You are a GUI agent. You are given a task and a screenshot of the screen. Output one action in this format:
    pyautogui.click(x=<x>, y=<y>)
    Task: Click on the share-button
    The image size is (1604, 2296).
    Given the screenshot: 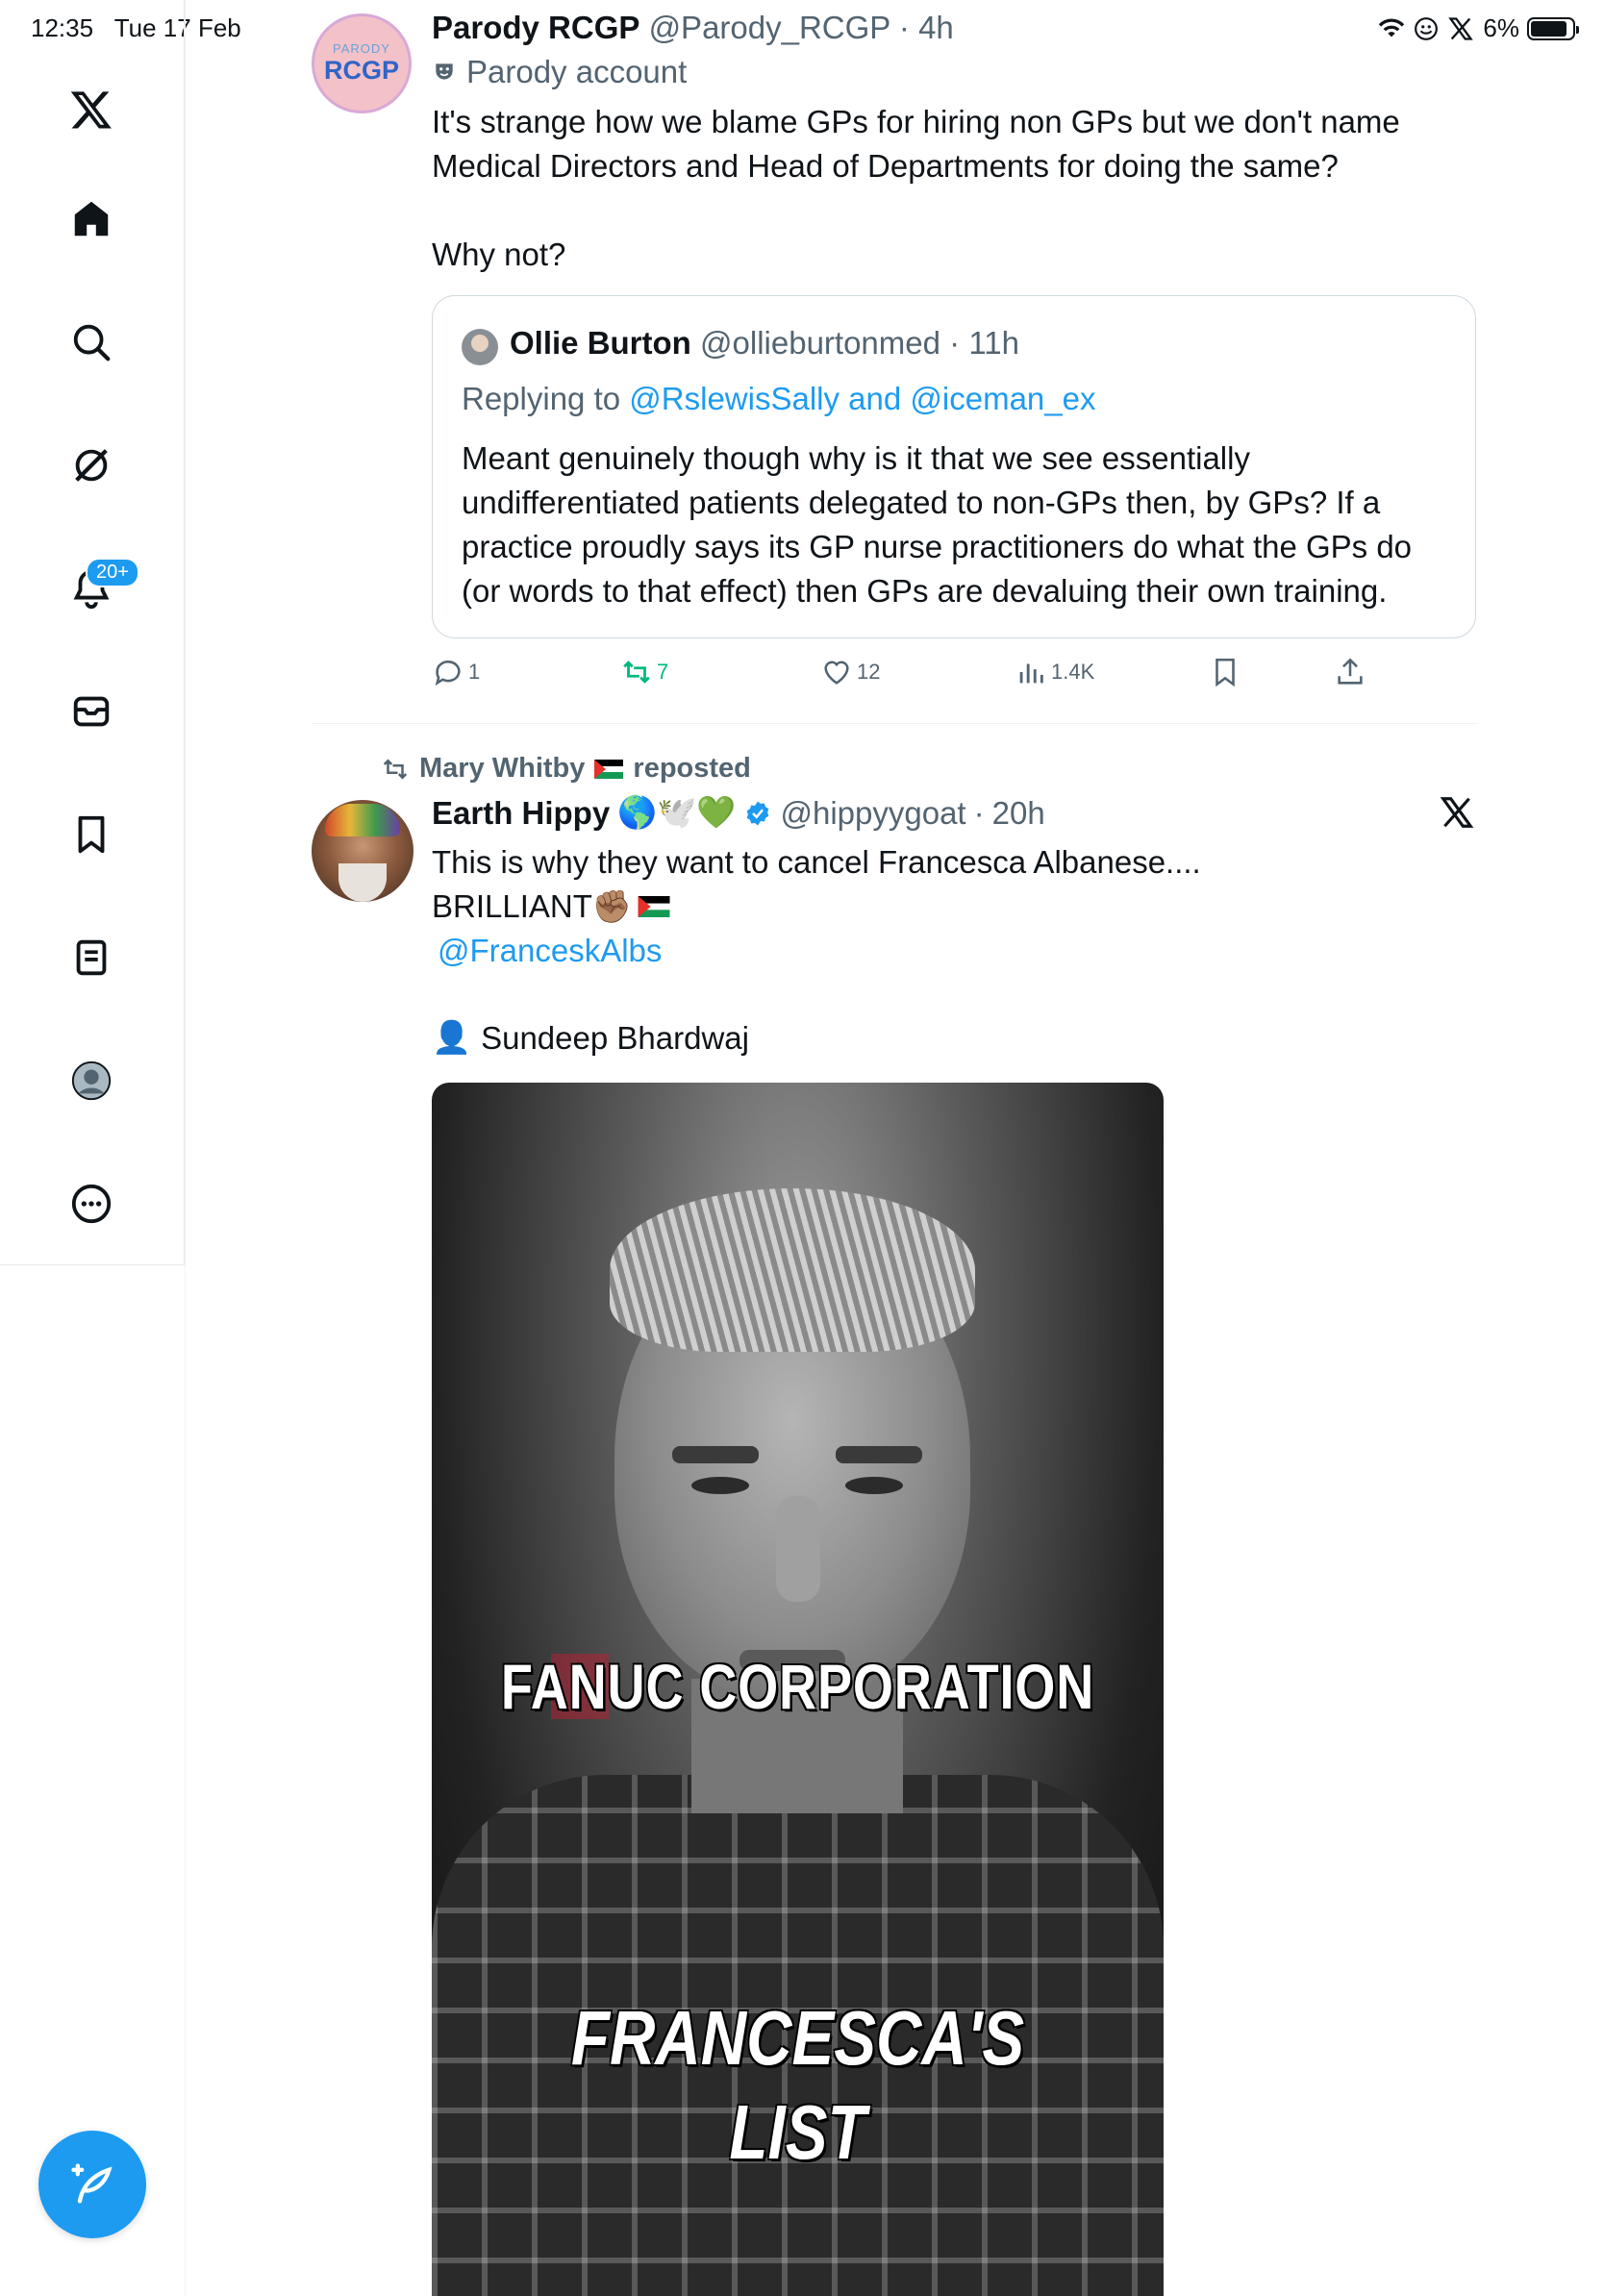 What is the action you would take?
    pyautogui.click(x=1350, y=672)
    